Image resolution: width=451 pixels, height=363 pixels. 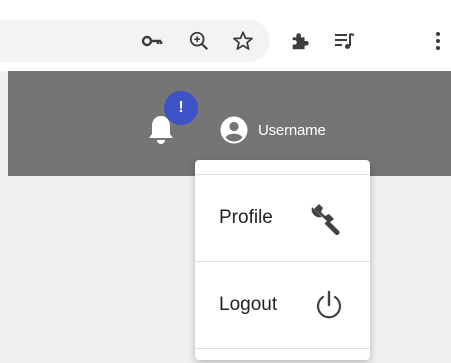 What do you see at coordinates (292, 130) in the screenshot?
I see `username-label: Username` at bounding box center [292, 130].